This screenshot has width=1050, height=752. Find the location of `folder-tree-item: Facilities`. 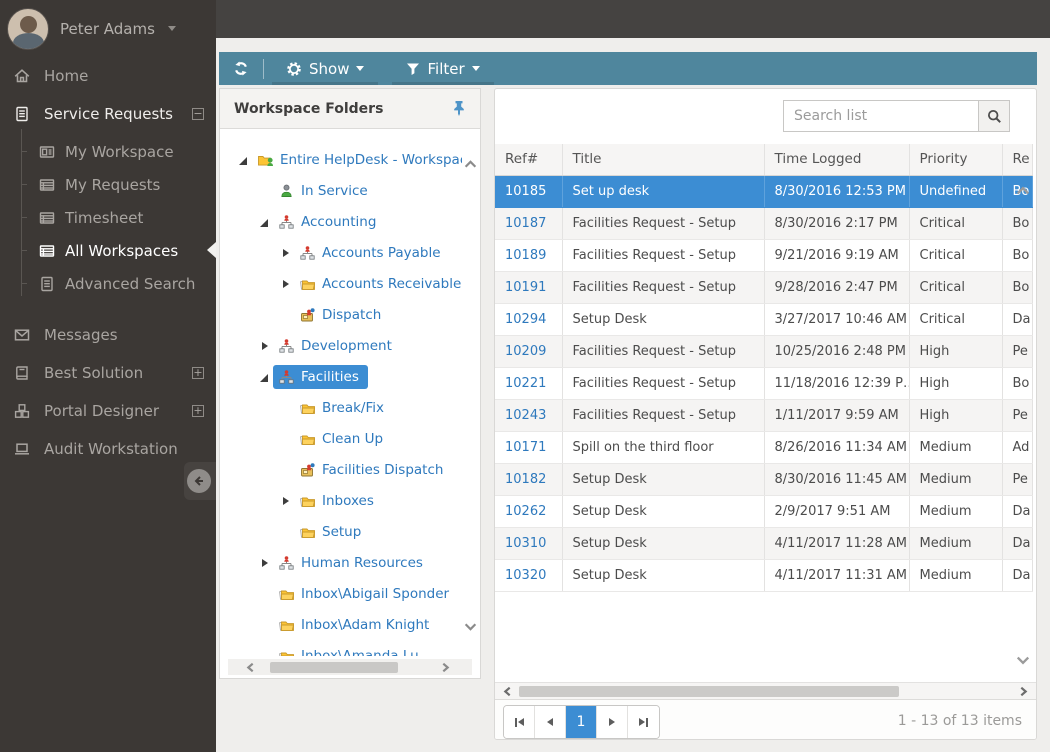

folder-tree-item: Facilities is located at coordinates (350, 376).